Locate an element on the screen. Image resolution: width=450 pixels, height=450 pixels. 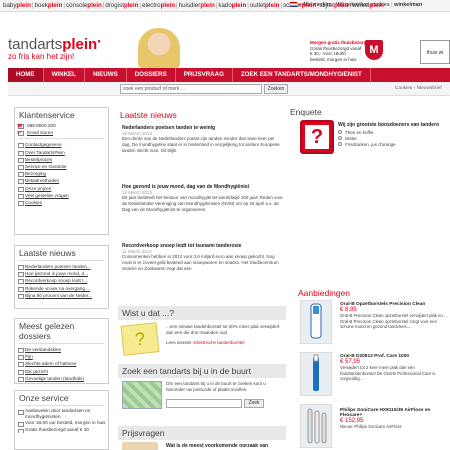
nav-winkel: WINKEL is located at coordinates (64, 75).